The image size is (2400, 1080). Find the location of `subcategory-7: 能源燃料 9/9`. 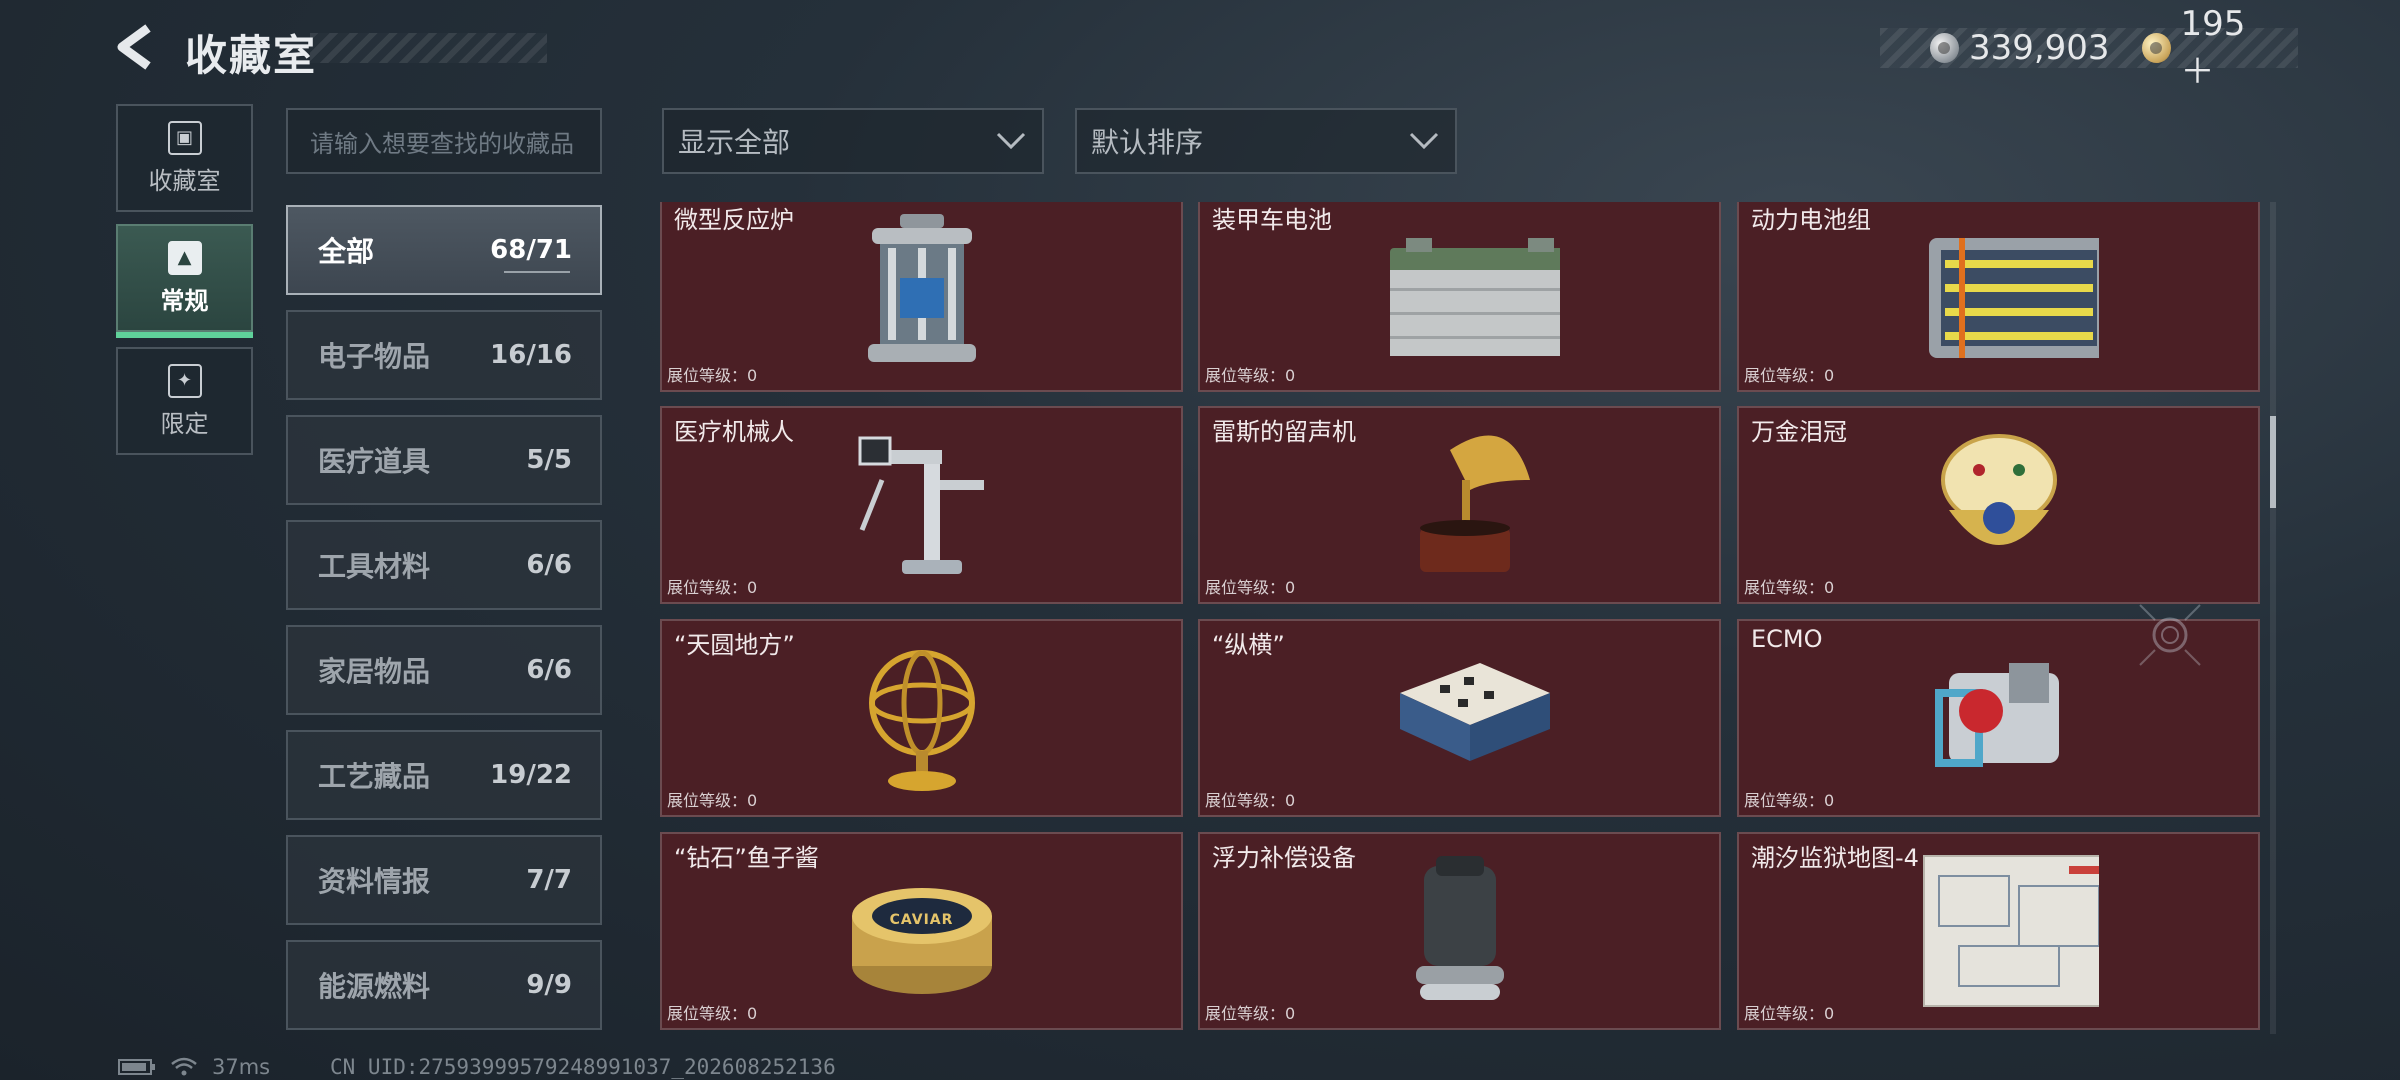

subcategory-7: 能源燃料 9/9 is located at coordinates (444, 985).